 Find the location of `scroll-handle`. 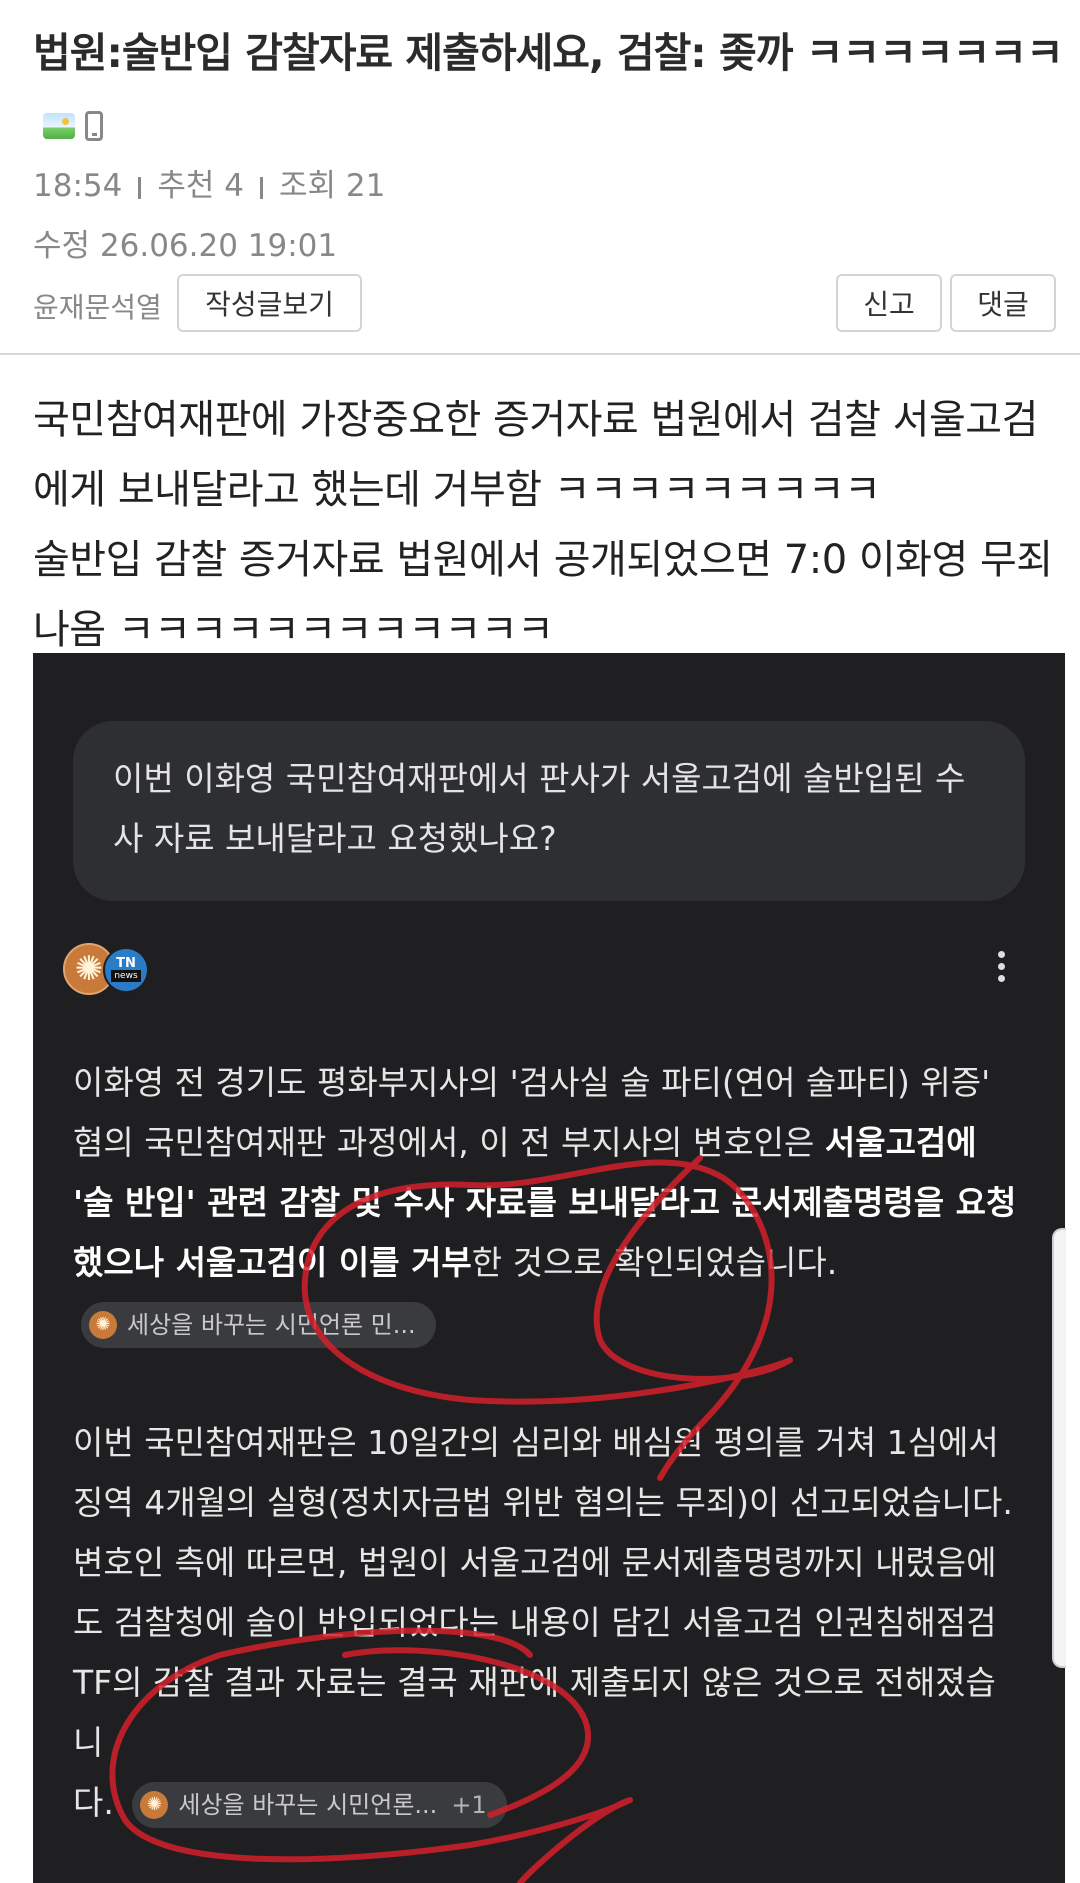

scroll-handle is located at coordinates (1059, 1448).